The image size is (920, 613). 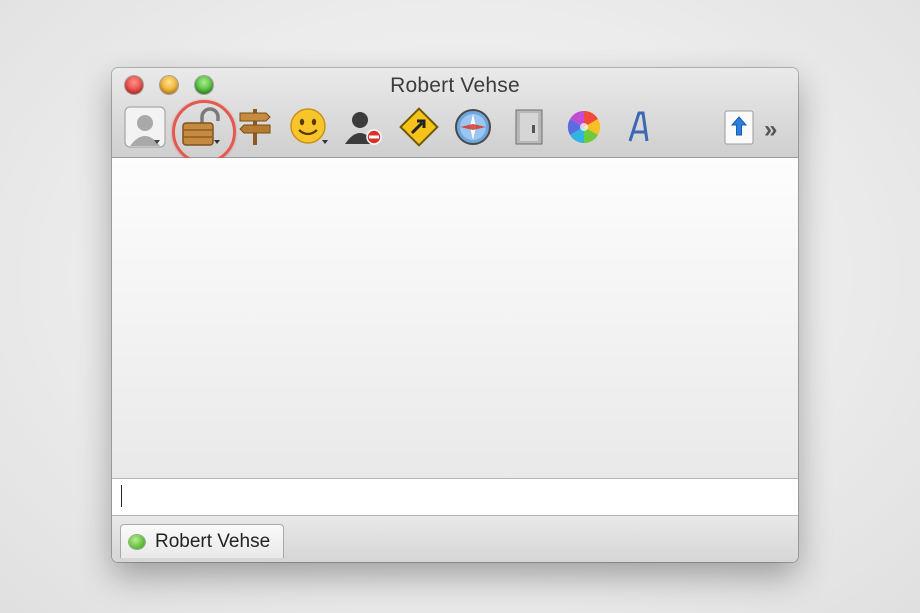 I want to click on lock-icon, so click(x=201, y=127).